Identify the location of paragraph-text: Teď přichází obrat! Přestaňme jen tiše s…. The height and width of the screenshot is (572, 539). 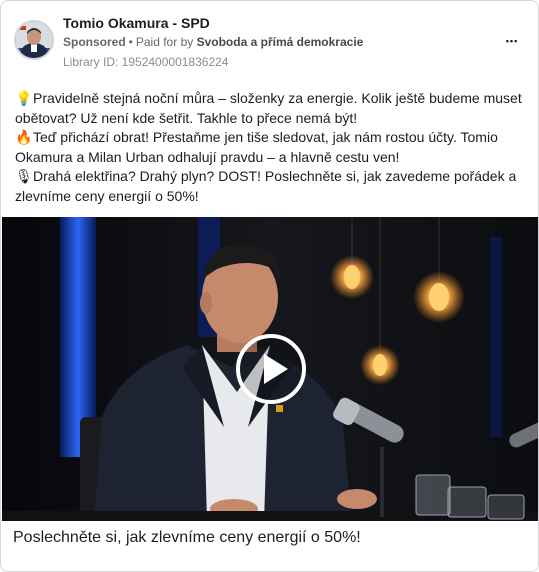
(256, 147).